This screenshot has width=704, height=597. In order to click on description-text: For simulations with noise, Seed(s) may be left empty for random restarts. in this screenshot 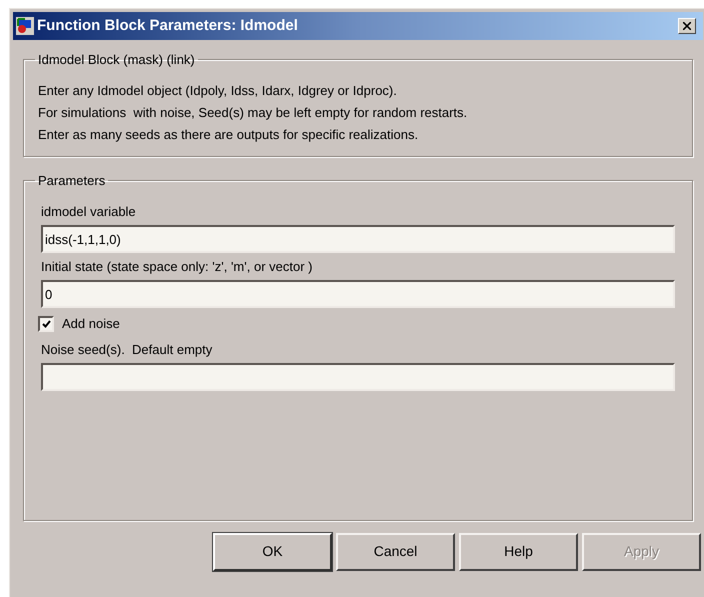, I will do `click(253, 113)`.